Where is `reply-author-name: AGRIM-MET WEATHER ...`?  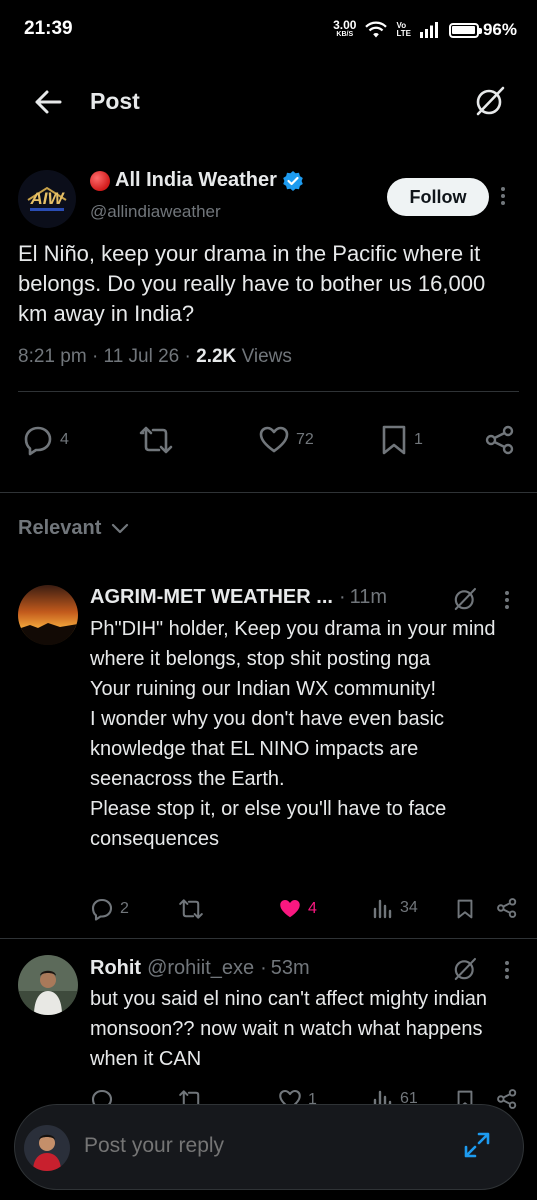
reply-author-name: AGRIM-MET WEATHER ... is located at coordinates (211, 597).